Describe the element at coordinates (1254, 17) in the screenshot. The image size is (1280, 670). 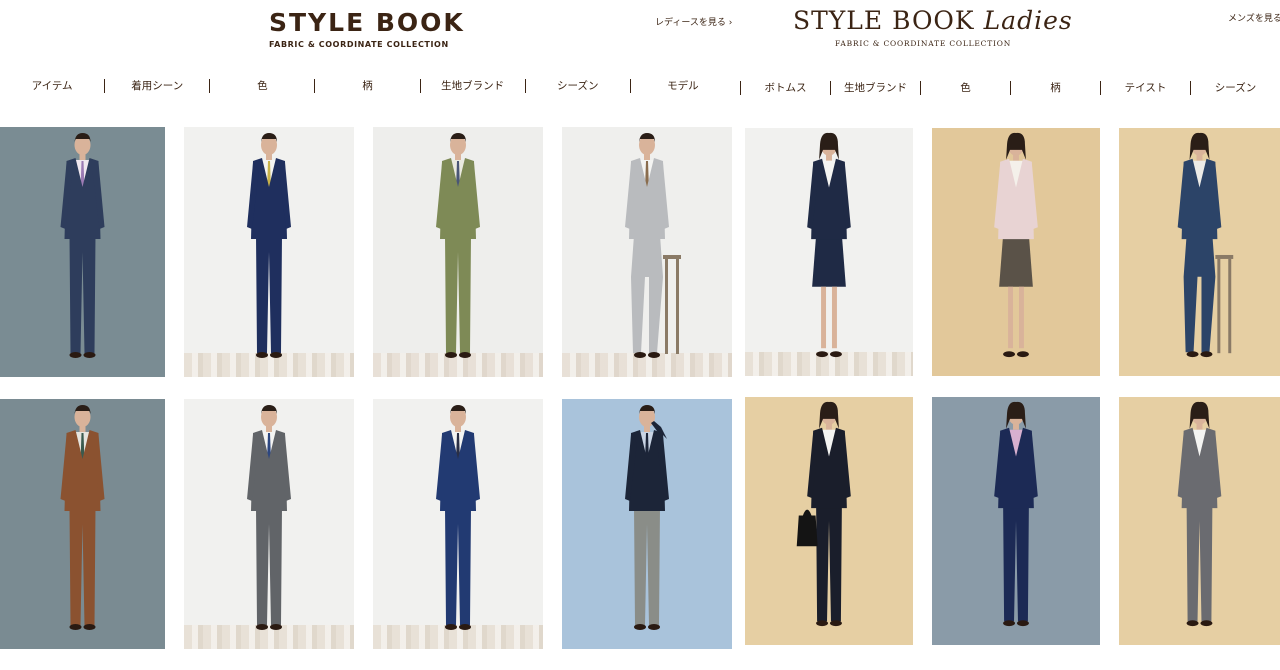
I see `mens-switch-link: メンズを見る ›` at that location.